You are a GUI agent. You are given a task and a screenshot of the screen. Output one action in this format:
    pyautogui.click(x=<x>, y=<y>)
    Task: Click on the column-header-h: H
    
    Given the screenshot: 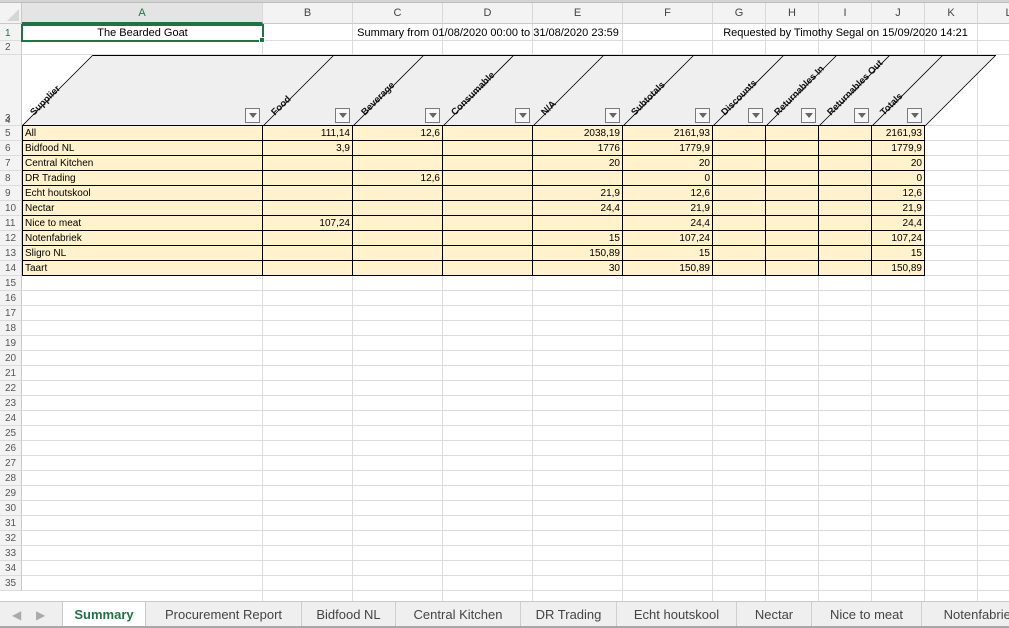 What is the action you would take?
    pyautogui.click(x=792, y=13)
    